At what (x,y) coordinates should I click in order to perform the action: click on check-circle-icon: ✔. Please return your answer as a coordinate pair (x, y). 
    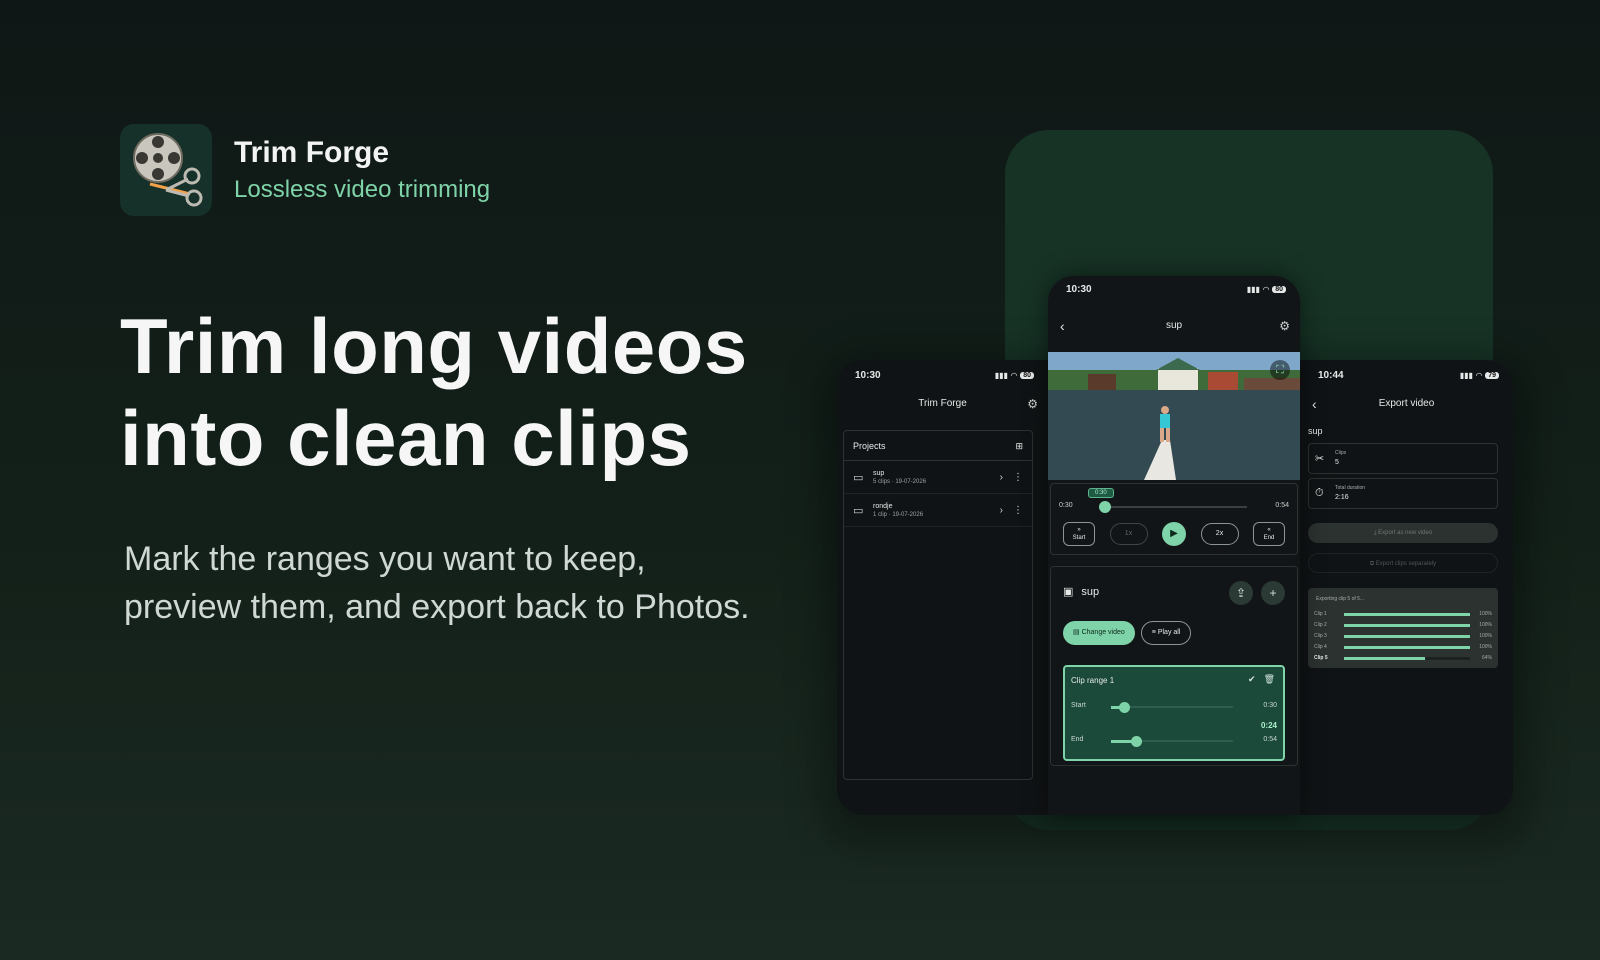
    Looking at the image, I should click on (1252, 679).